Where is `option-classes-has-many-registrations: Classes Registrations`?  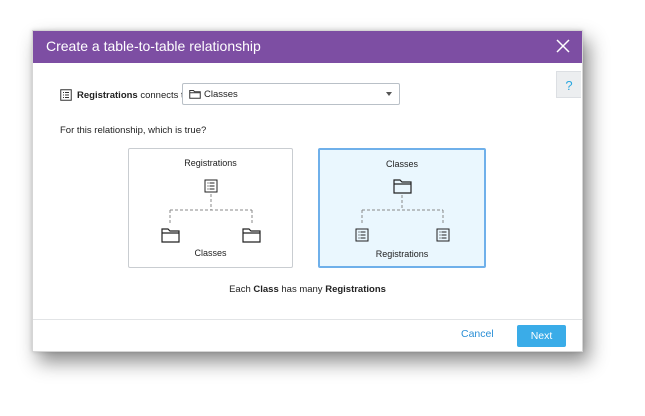
option-classes-has-many-registrations: Classes Registrations is located at coordinates (402, 208).